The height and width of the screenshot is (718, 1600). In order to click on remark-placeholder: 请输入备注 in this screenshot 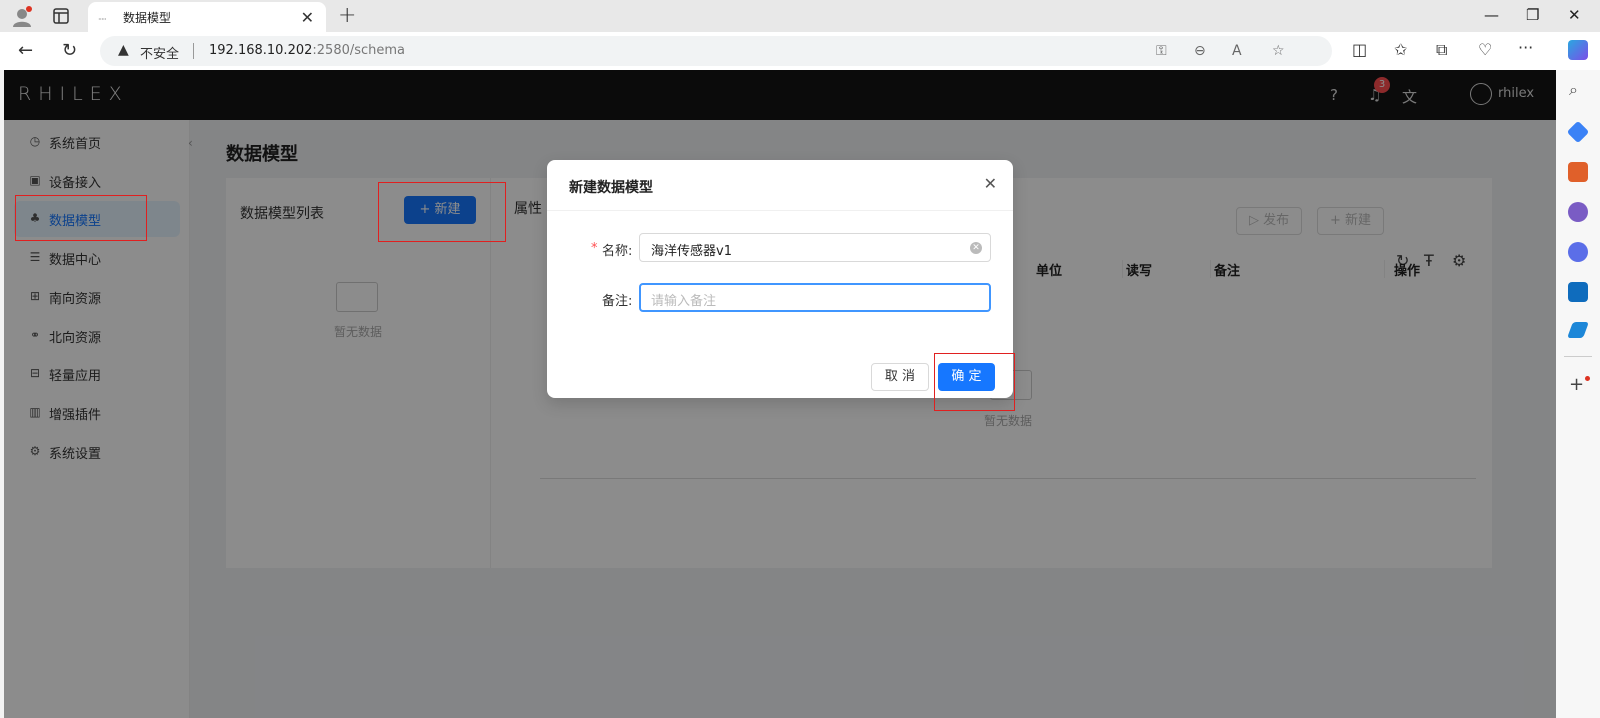, I will do `click(684, 301)`.